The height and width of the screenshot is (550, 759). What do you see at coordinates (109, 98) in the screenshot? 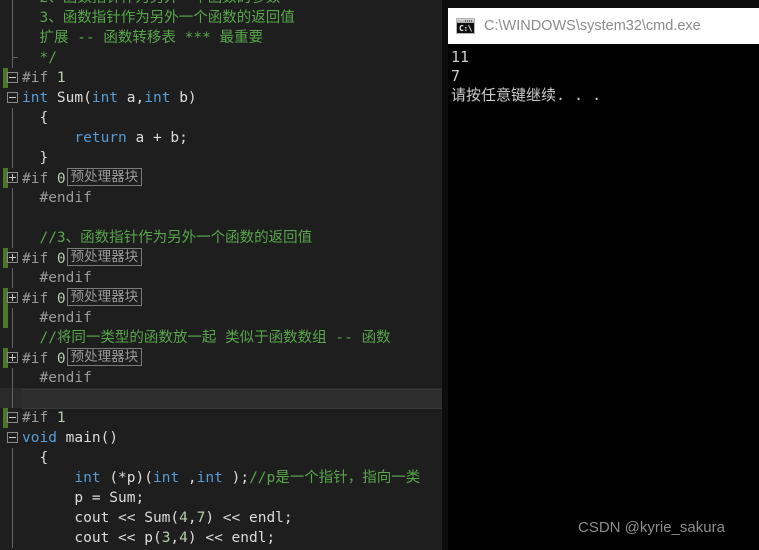
I see `code-line-text: int Sum(int a,int b)` at bounding box center [109, 98].